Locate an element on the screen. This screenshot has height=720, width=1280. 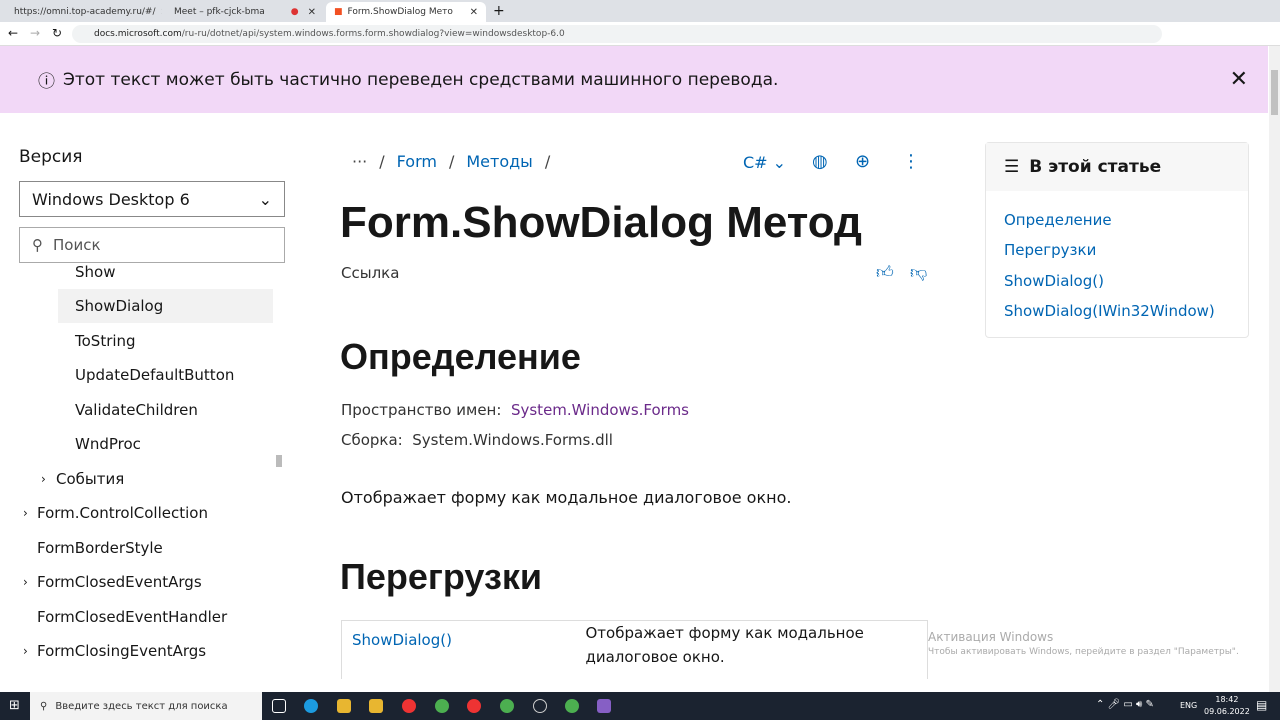
tray-icons: ⌃ 🎤︎ ▭ 🔊︎ ✎ is located at coordinates (1125, 704).